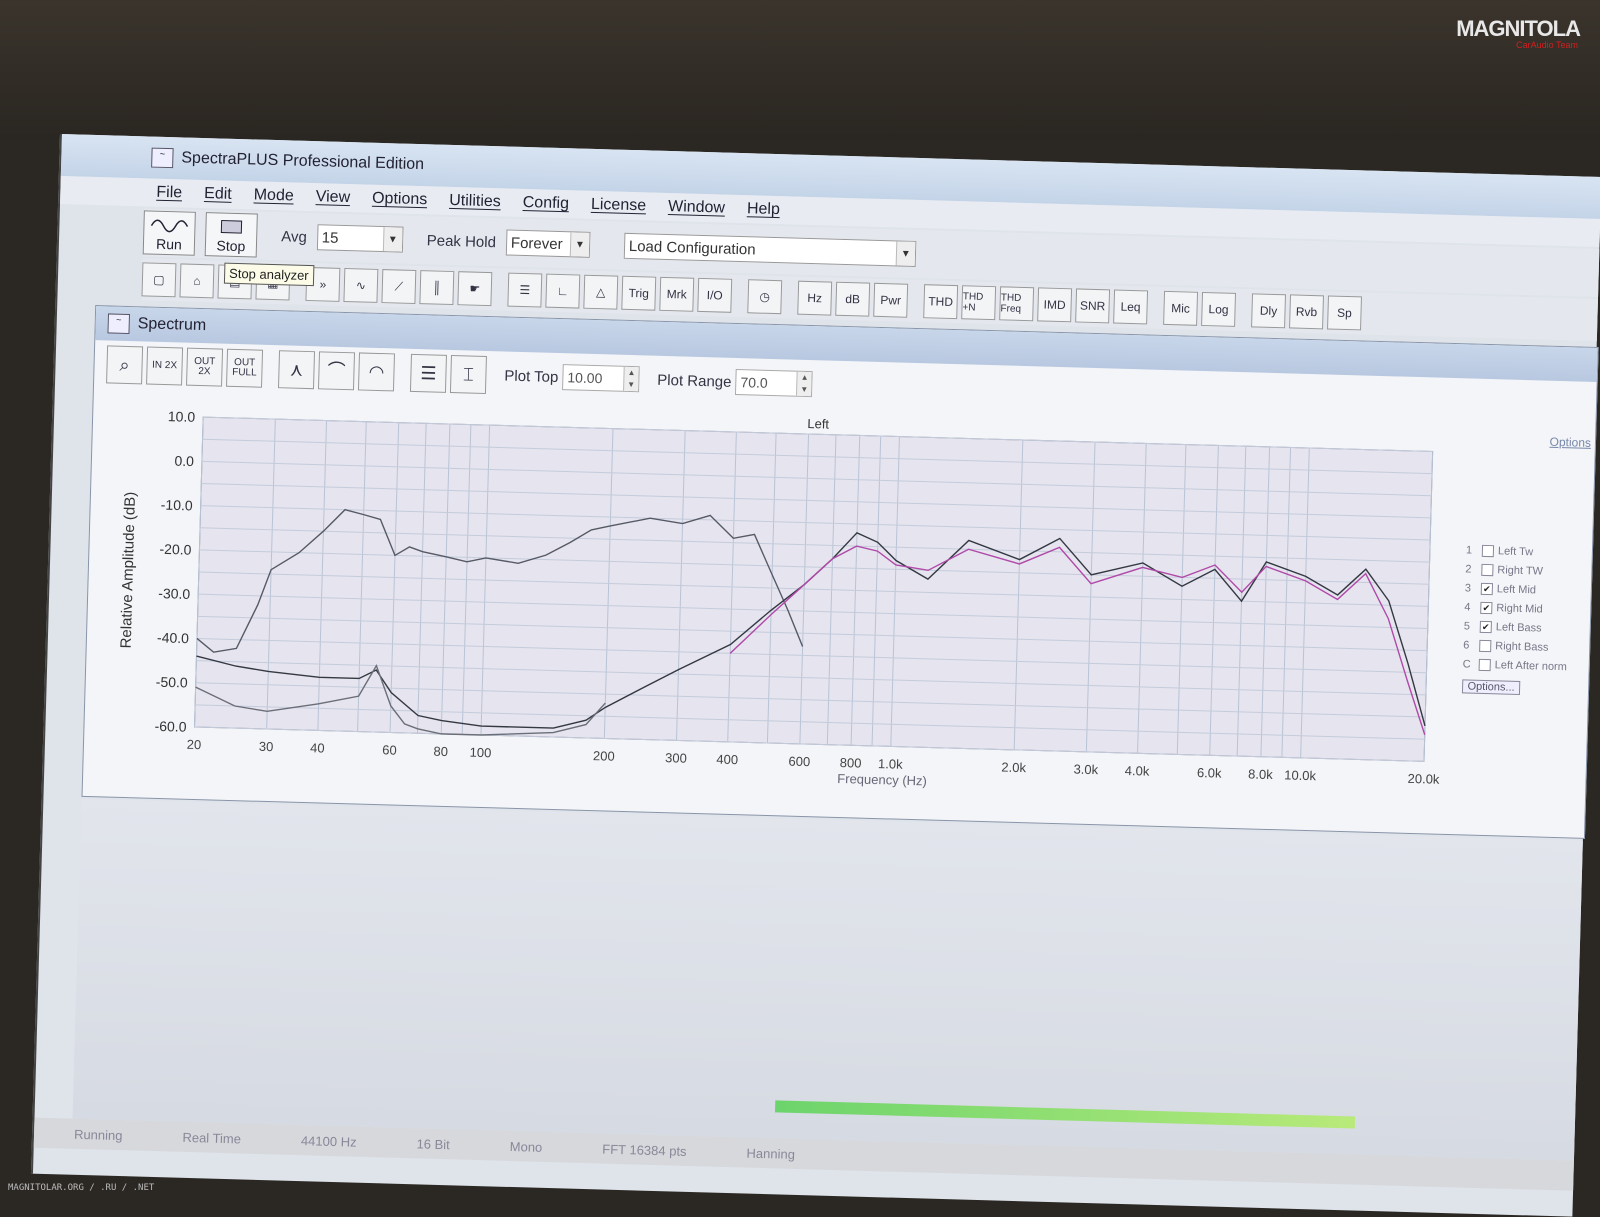  Describe the element at coordinates (774, 383) in the screenshot. I see `plot-range-spinner: 70.0 ▲ ▼` at that location.